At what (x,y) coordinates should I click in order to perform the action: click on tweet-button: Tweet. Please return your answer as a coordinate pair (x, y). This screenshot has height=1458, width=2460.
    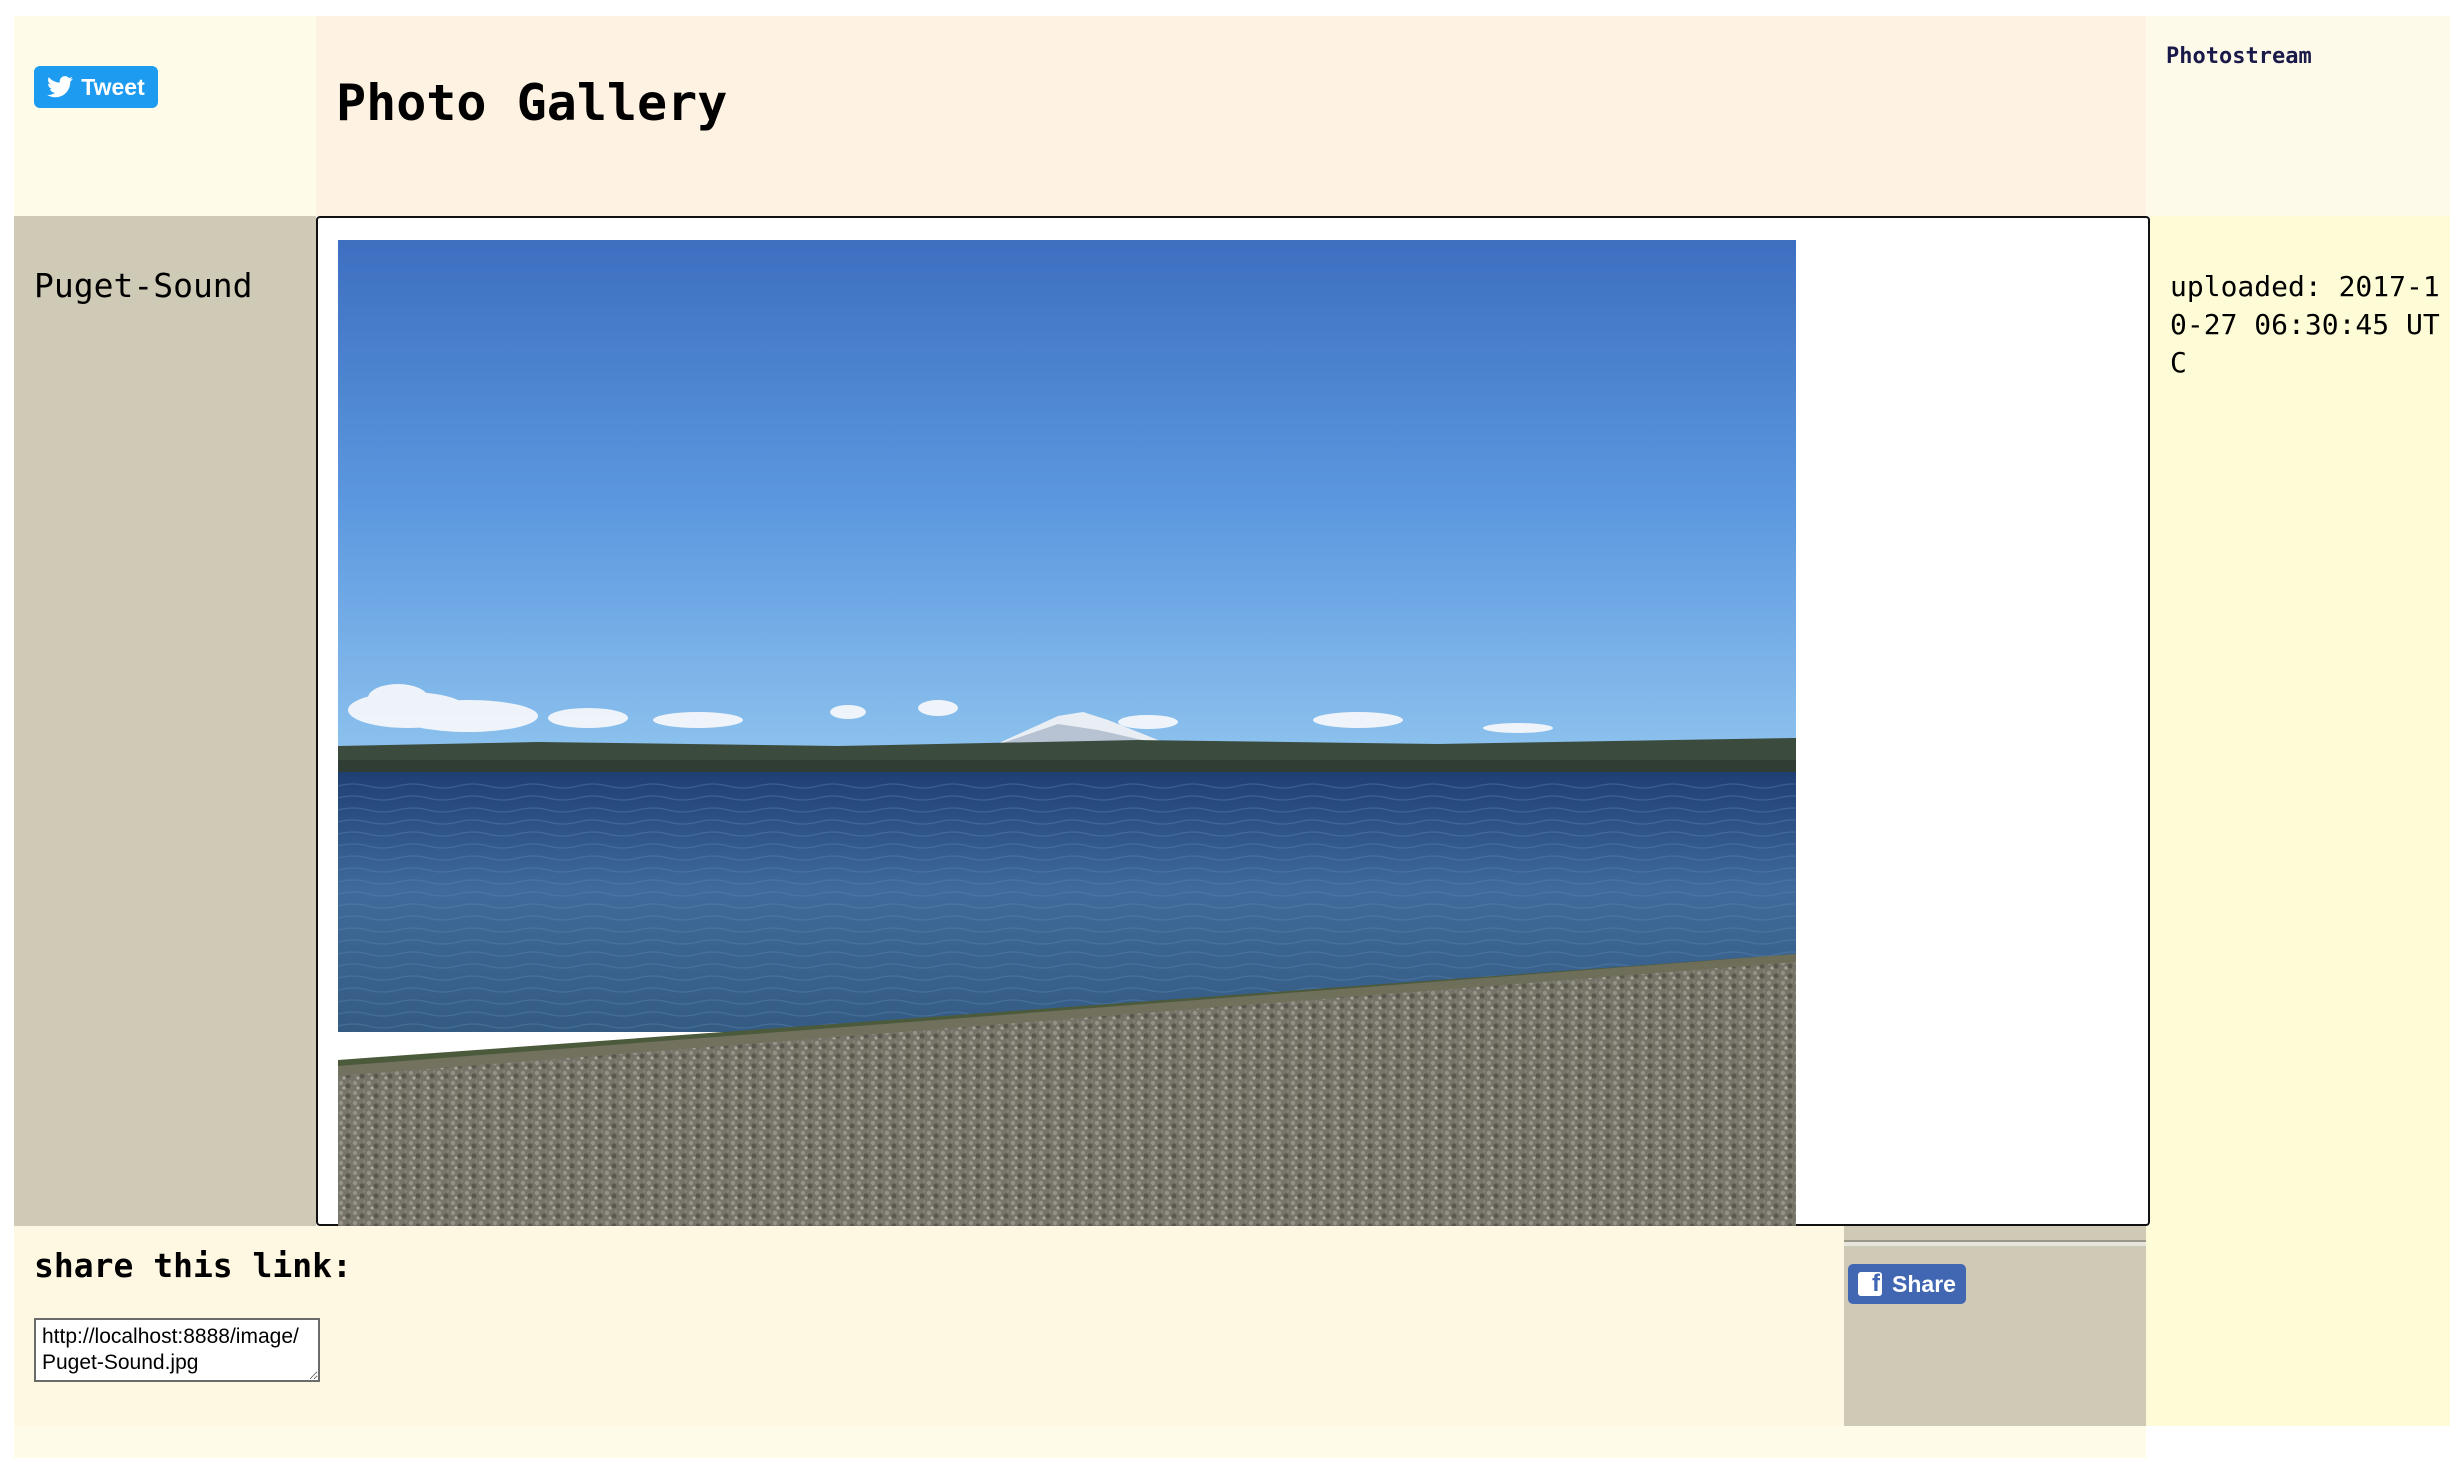
    Looking at the image, I should click on (96, 87).